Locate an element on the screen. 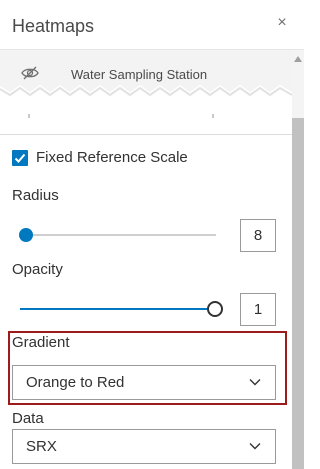 The height and width of the screenshot is (469, 320). panel-header: Heatmaps × is located at coordinates (152, 25).